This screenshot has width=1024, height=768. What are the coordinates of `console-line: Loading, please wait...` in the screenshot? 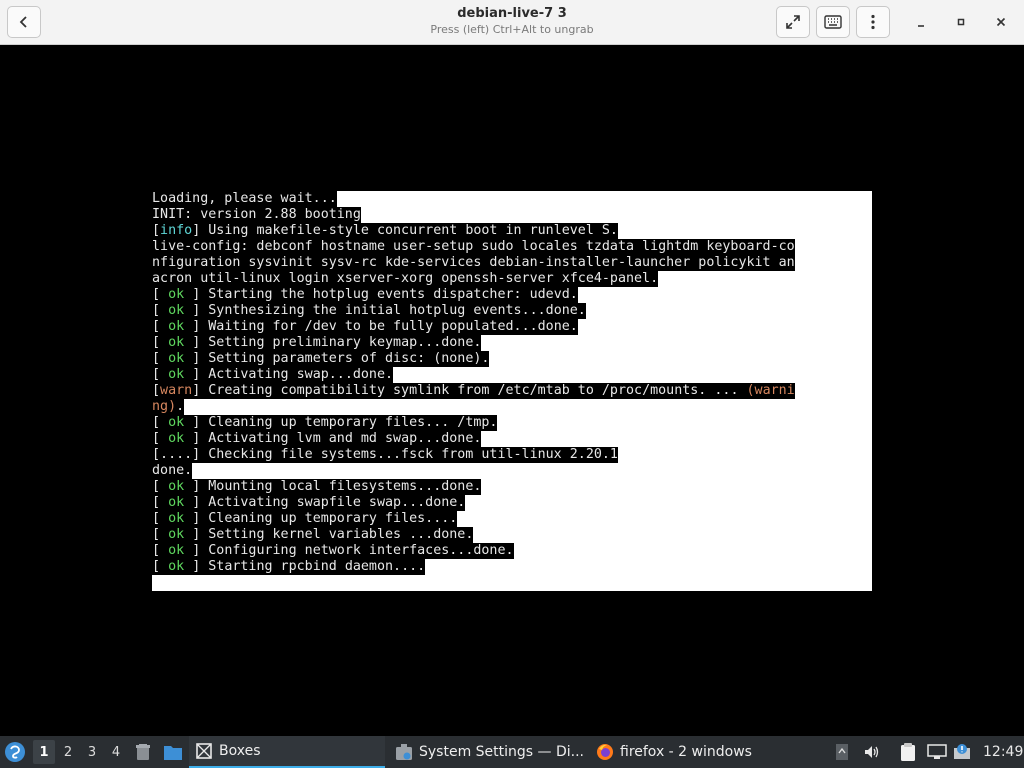 It's located at (512, 199).